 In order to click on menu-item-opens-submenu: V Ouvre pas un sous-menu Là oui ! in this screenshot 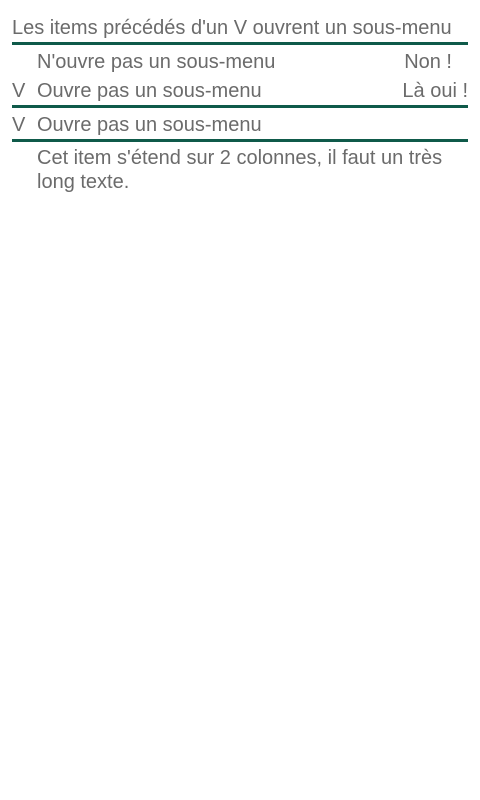, I will do `click(240, 91)`.